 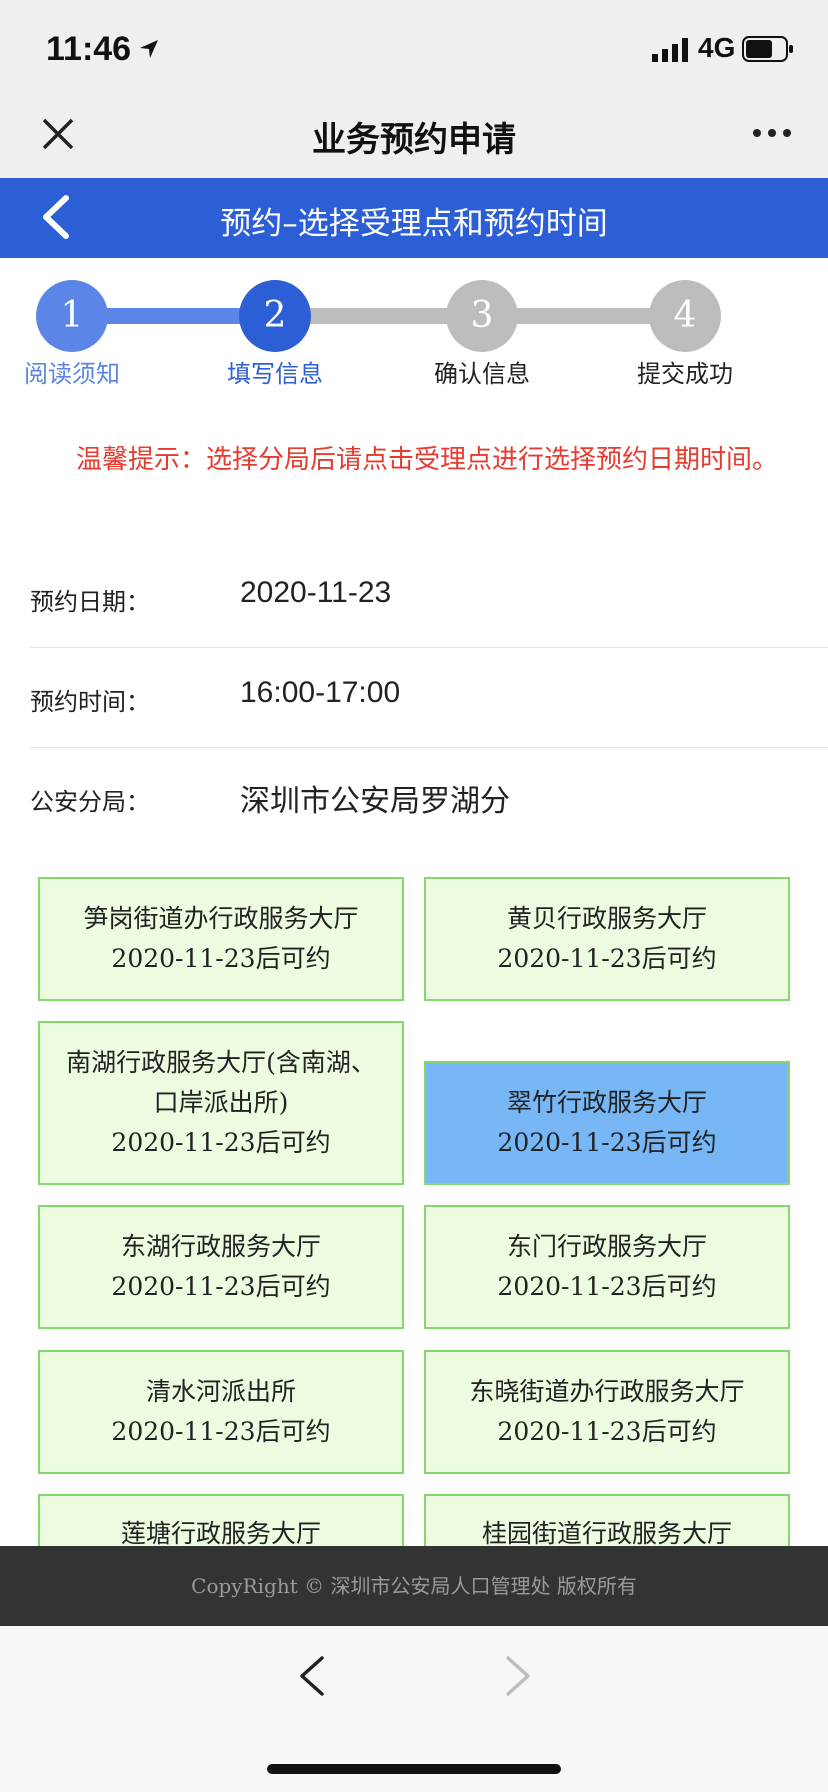 I want to click on hall-card: 清水河派出所 2020-11-23后可约, so click(x=221, y=1412).